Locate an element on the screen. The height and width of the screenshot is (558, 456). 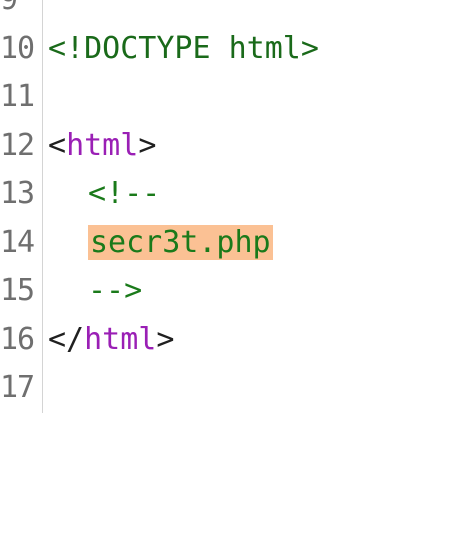
code-line: 15 --> is located at coordinates (228, 291).